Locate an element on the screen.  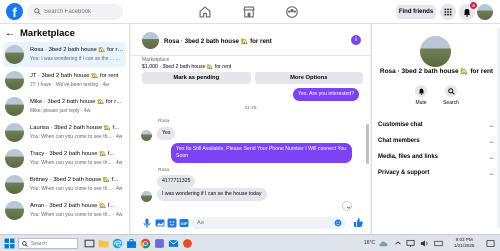
windows-start-icon is located at coordinates (9, 243).